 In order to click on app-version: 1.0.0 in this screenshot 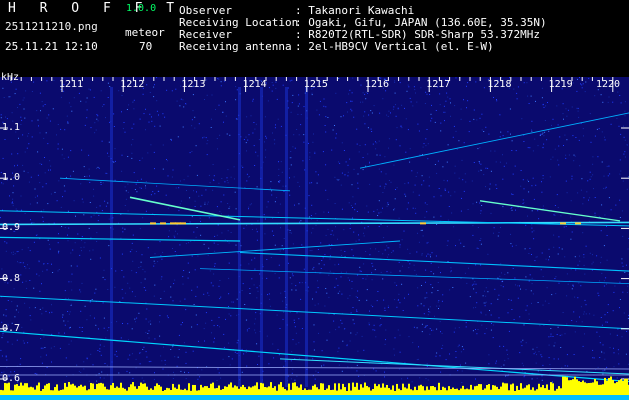, I will do `click(141, 8)`.